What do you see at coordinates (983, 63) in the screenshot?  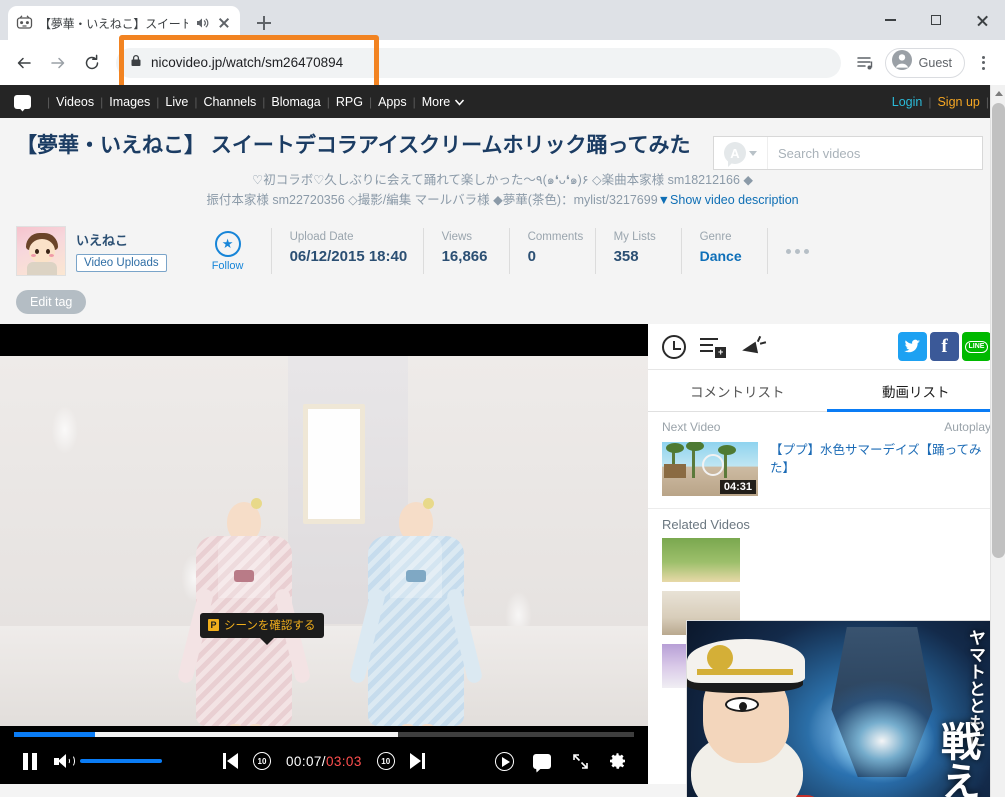 I see `kebab-menu-icon` at bounding box center [983, 63].